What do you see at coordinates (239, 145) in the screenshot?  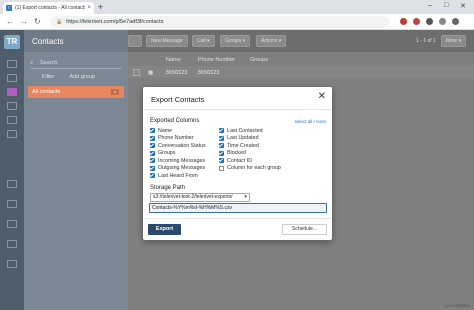 I see `column-option: Time Created` at bounding box center [239, 145].